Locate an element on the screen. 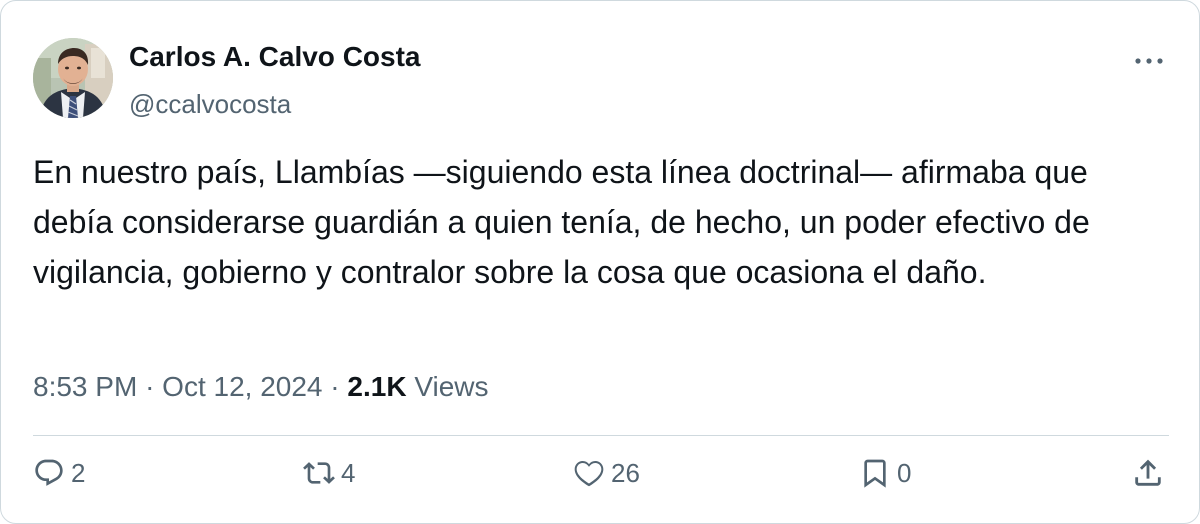  views-label: Views is located at coordinates (451, 386).